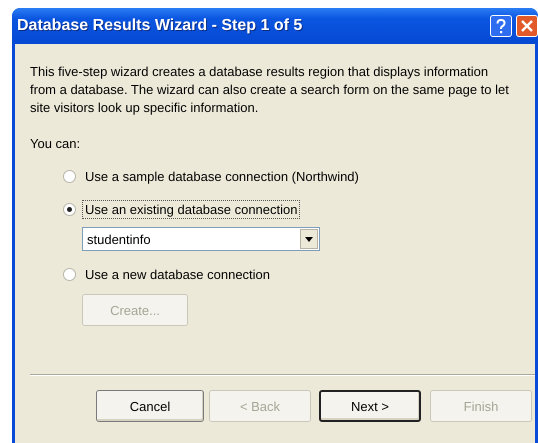 Image resolution: width=538 pixels, height=443 pixels. I want to click on radio-label: Use a sample database connection (Northwind), so click(222, 177).